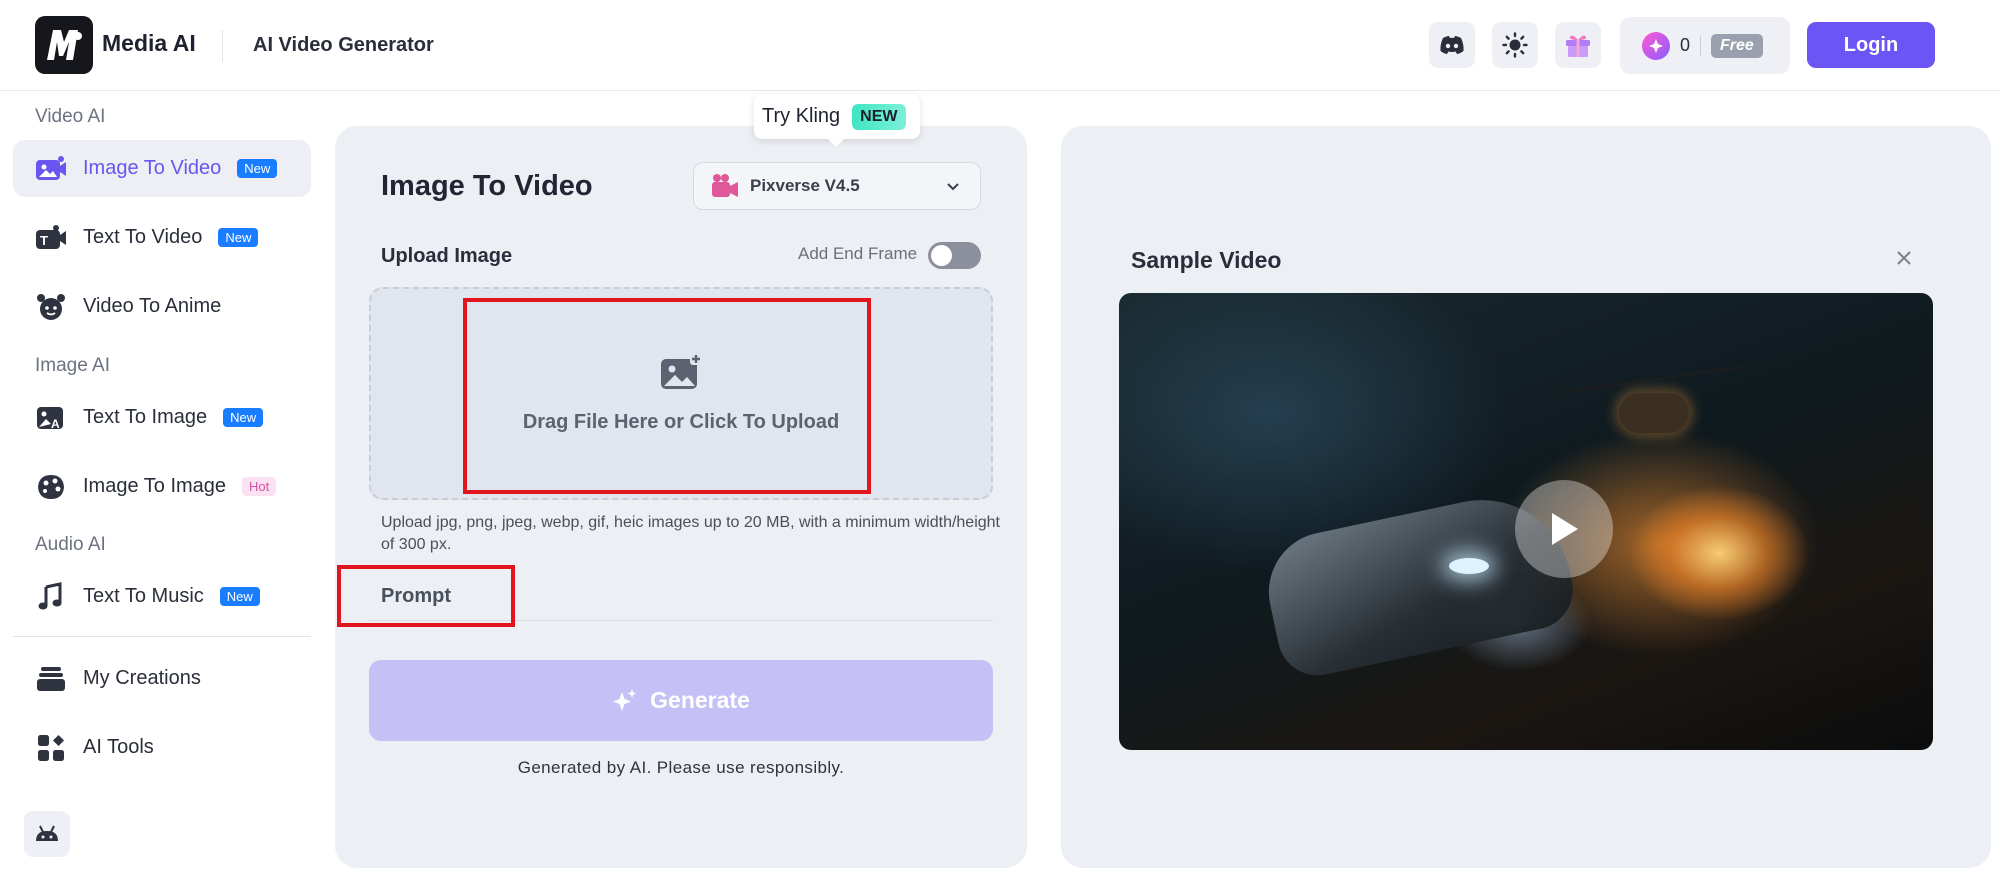  What do you see at coordinates (70, 116) in the screenshot?
I see `section-label-video-ai: Video AI` at bounding box center [70, 116].